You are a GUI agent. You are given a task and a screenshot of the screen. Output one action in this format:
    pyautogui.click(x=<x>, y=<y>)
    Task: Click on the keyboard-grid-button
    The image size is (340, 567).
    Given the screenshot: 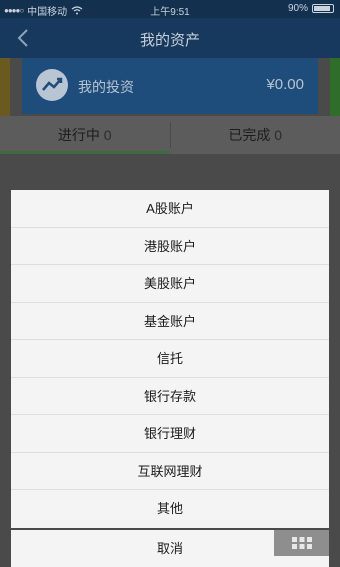 What is the action you would take?
    pyautogui.click(x=301, y=543)
    